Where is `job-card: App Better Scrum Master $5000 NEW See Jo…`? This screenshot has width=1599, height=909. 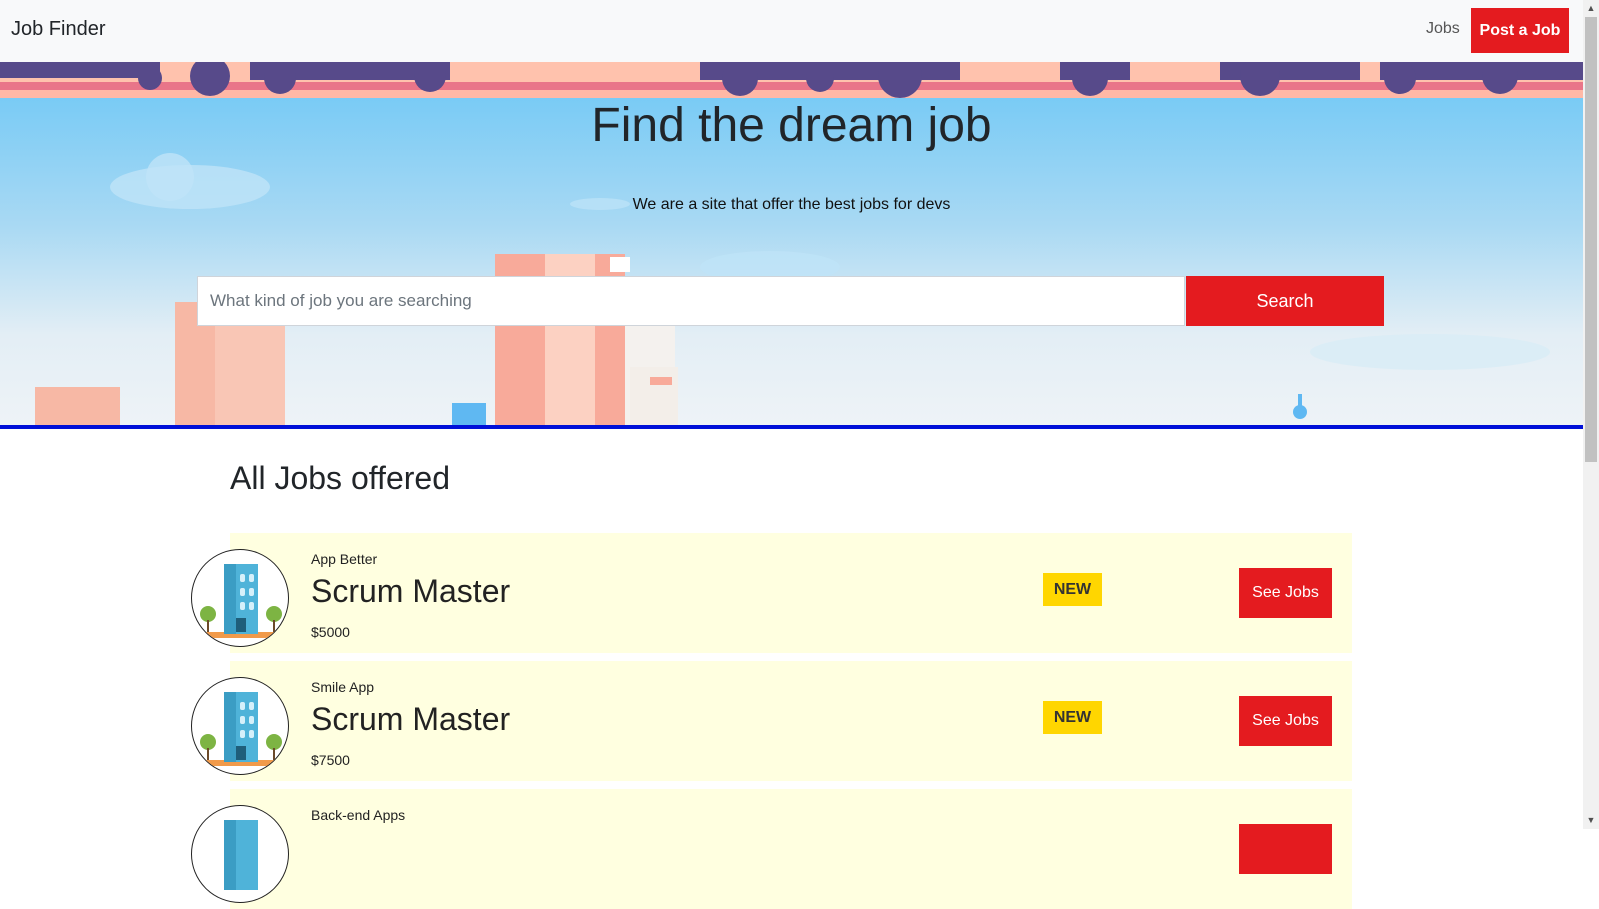 job-card: App Better Scrum Master $5000 NEW See Jo… is located at coordinates (771, 593).